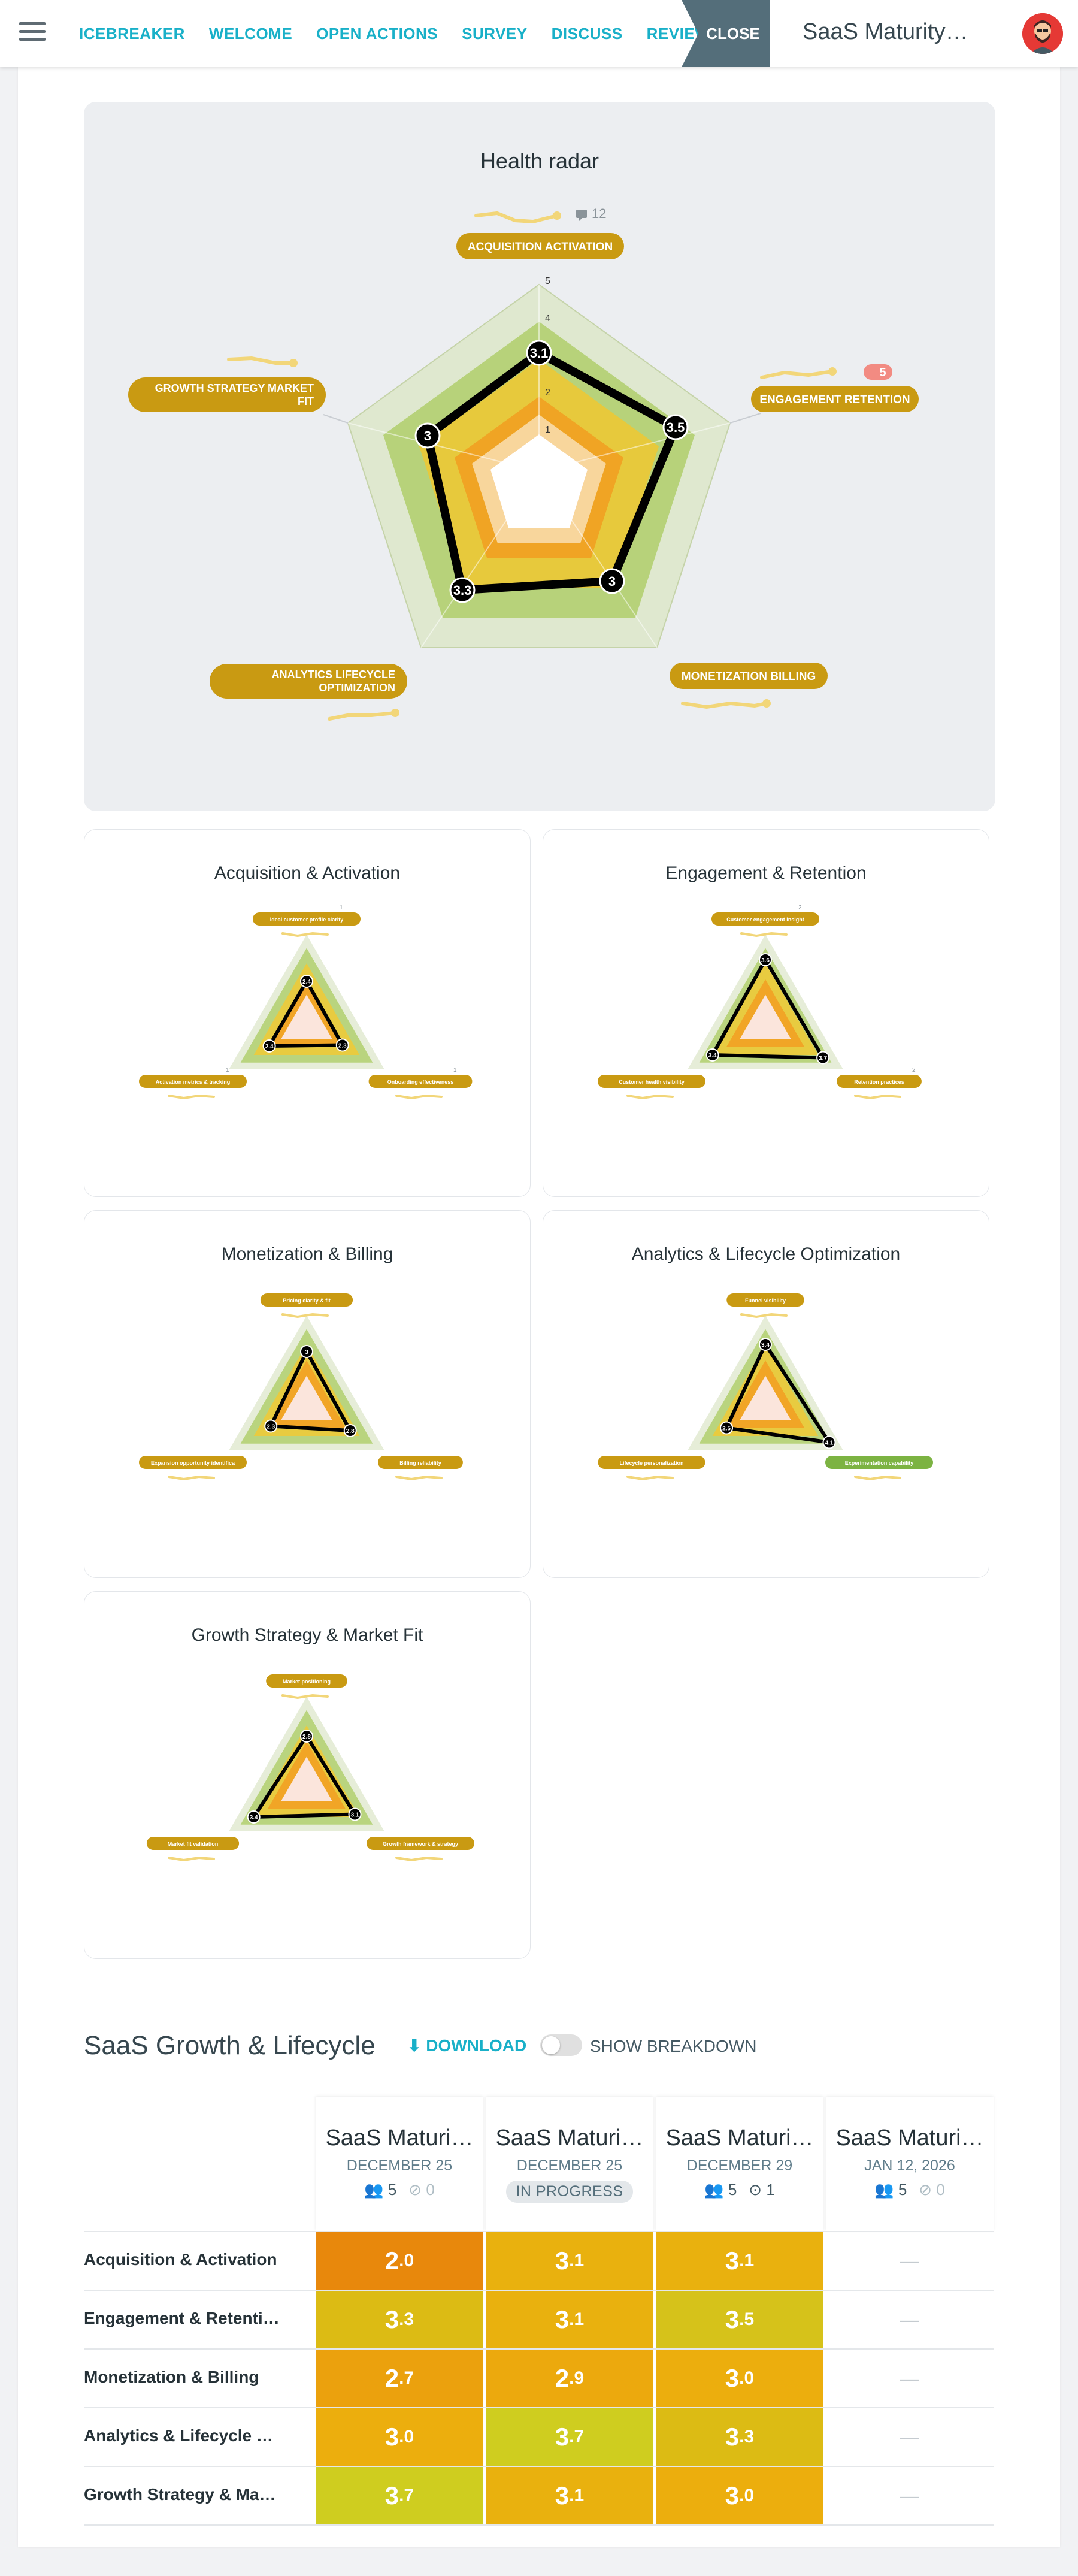  Describe the element at coordinates (539, 353) in the screenshot. I see `radar-point-label: 3.1` at that location.